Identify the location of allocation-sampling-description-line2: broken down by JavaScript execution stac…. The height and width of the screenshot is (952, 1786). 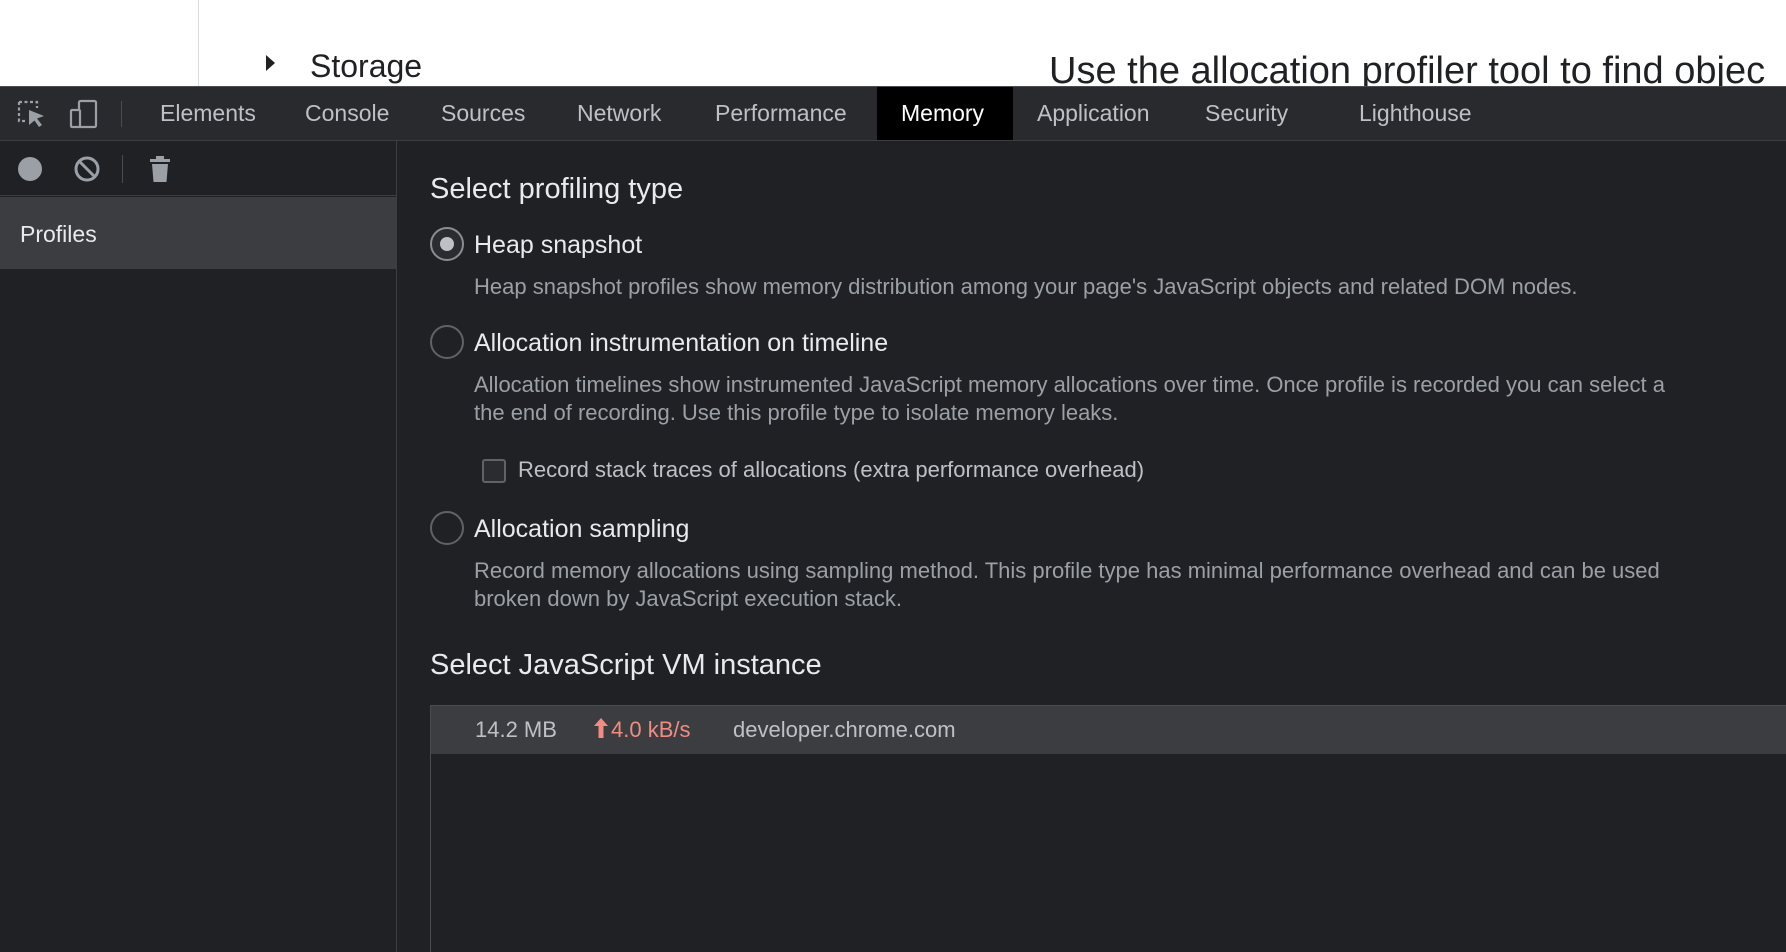
(688, 598).